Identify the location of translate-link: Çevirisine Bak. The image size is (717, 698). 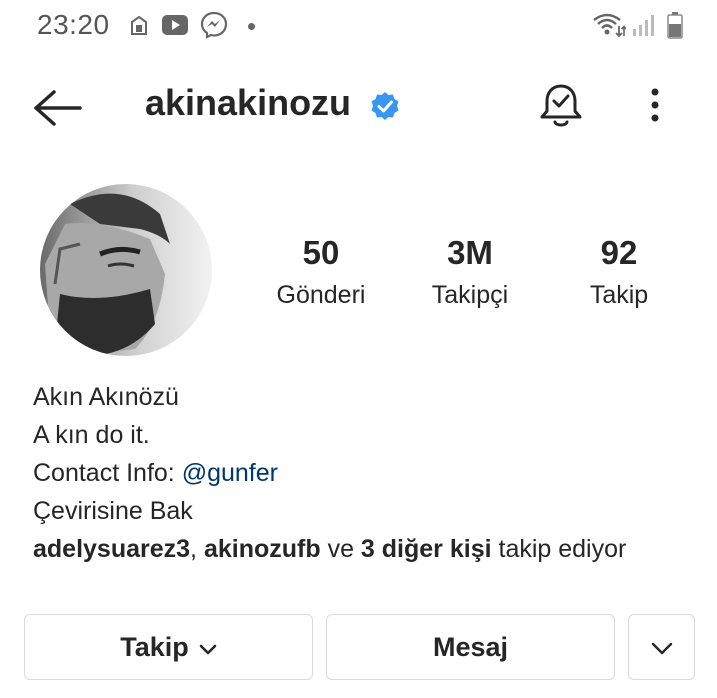
(113, 511).